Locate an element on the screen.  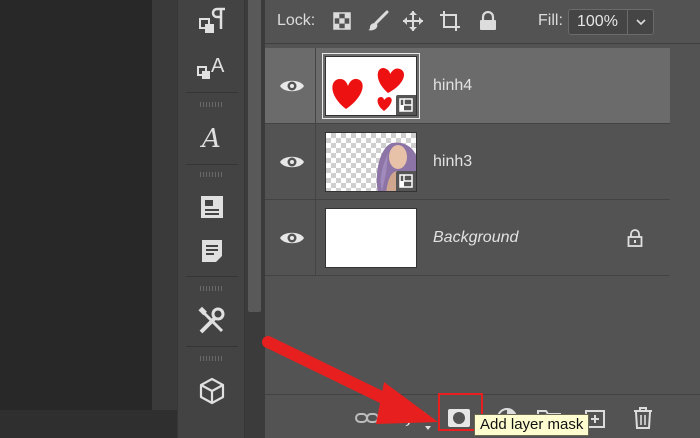
fill-opacity-field: 100% is located at coordinates (611, 22).